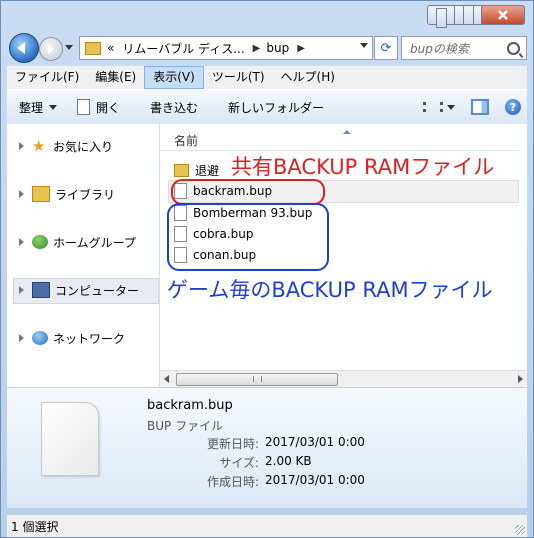 This screenshot has height=538, width=534. Describe the element at coordinates (185, 426) in the screenshot. I see `detail-file-type: BUP ファイル` at that location.